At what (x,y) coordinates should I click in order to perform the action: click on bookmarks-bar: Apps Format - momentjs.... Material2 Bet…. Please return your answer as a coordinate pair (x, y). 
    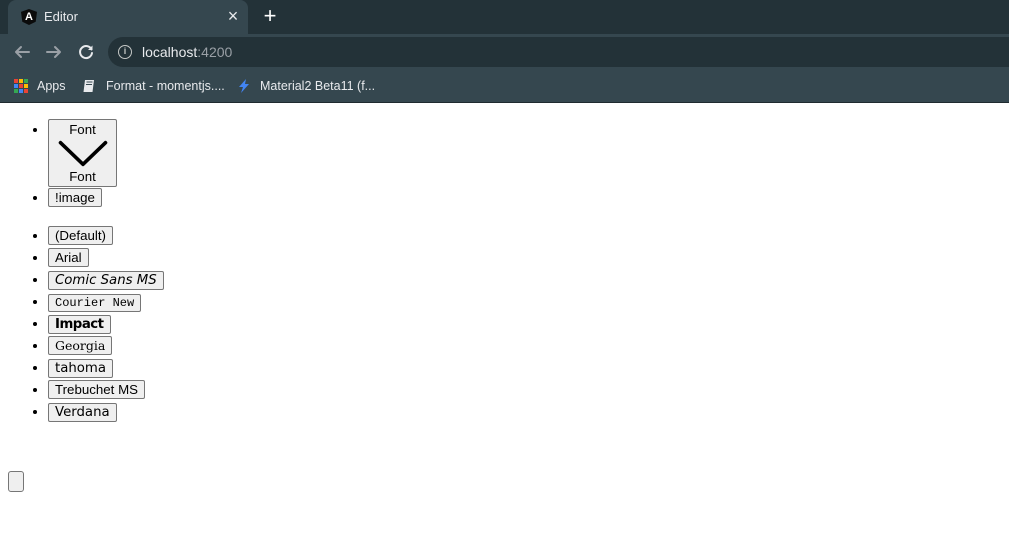
    Looking at the image, I should click on (504, 86).